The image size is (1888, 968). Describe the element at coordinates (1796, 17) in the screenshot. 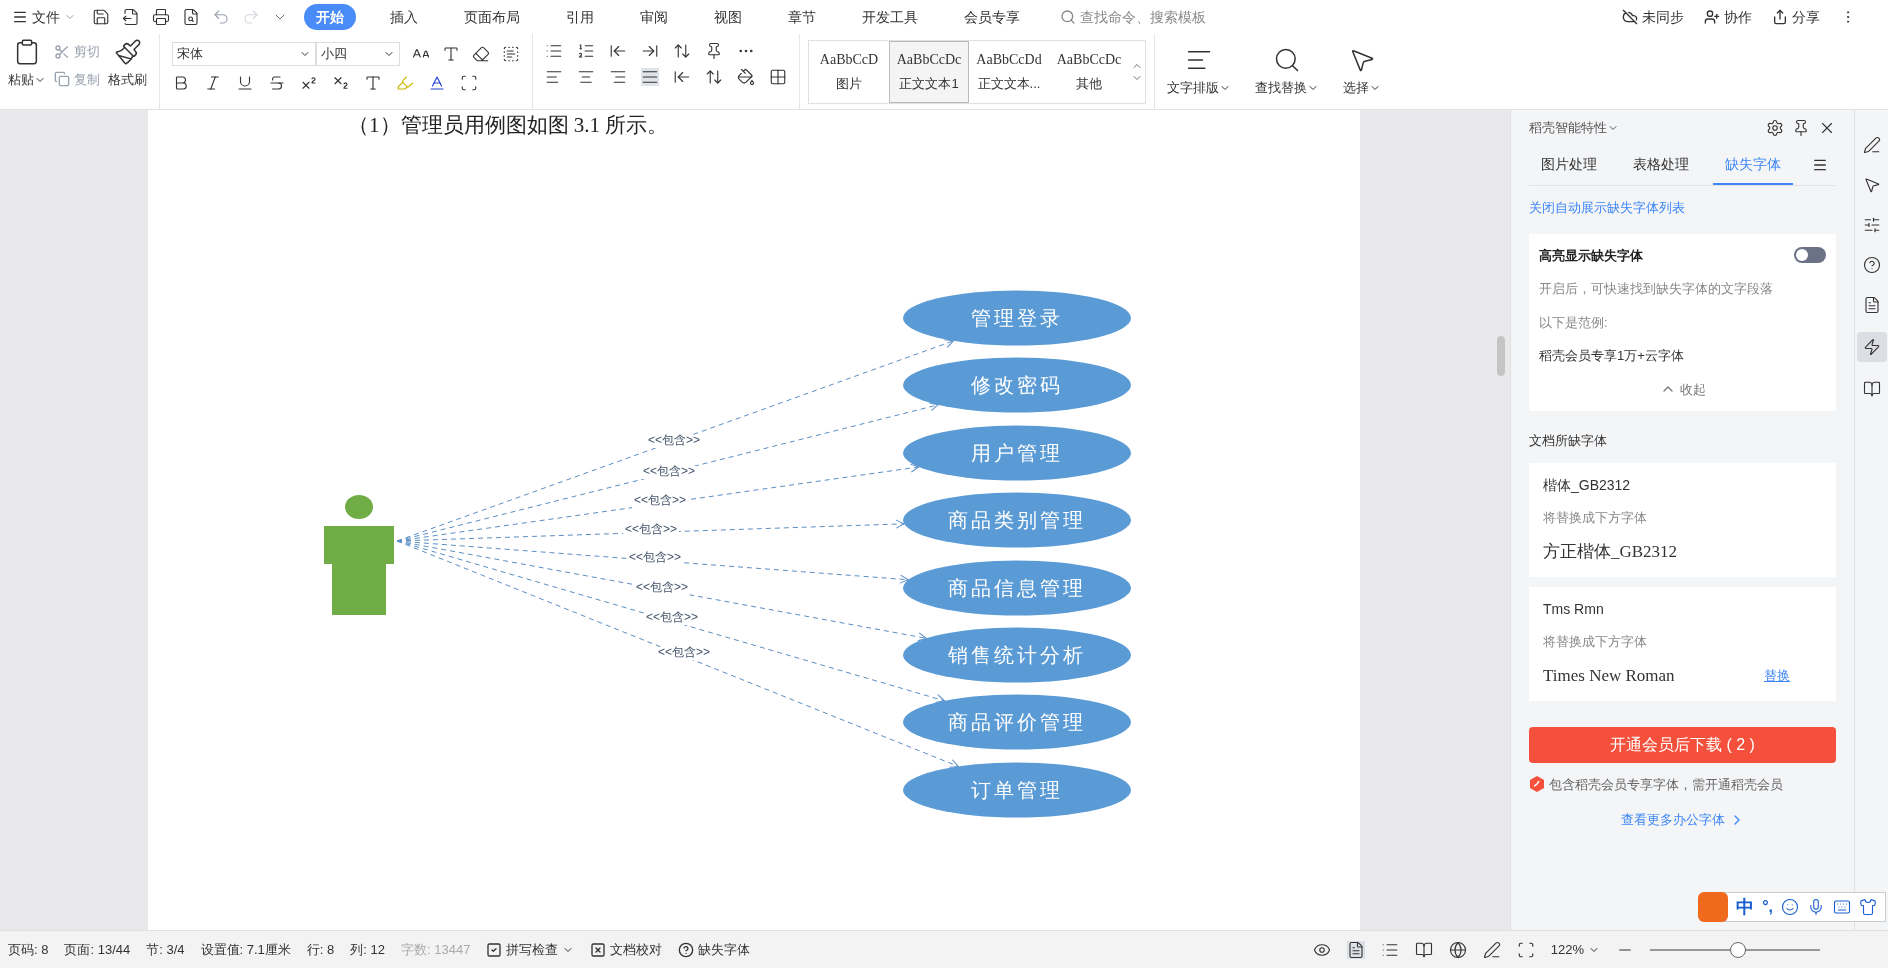

I see `toolbar-action: 分享` at that location.